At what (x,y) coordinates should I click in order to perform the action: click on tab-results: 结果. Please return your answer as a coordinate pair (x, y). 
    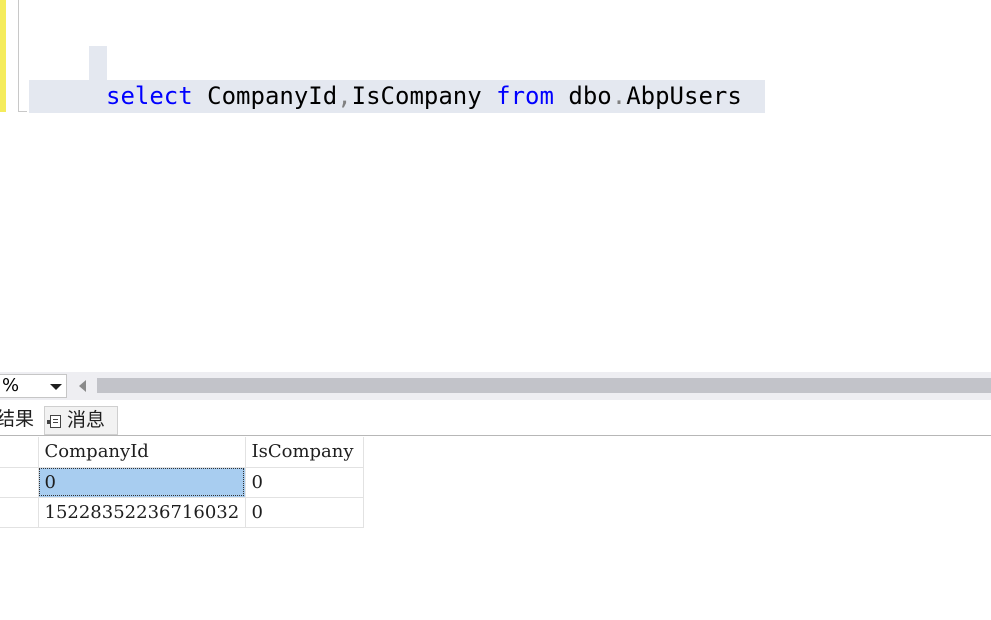
    Looking at the image, I should click on (21, 420).